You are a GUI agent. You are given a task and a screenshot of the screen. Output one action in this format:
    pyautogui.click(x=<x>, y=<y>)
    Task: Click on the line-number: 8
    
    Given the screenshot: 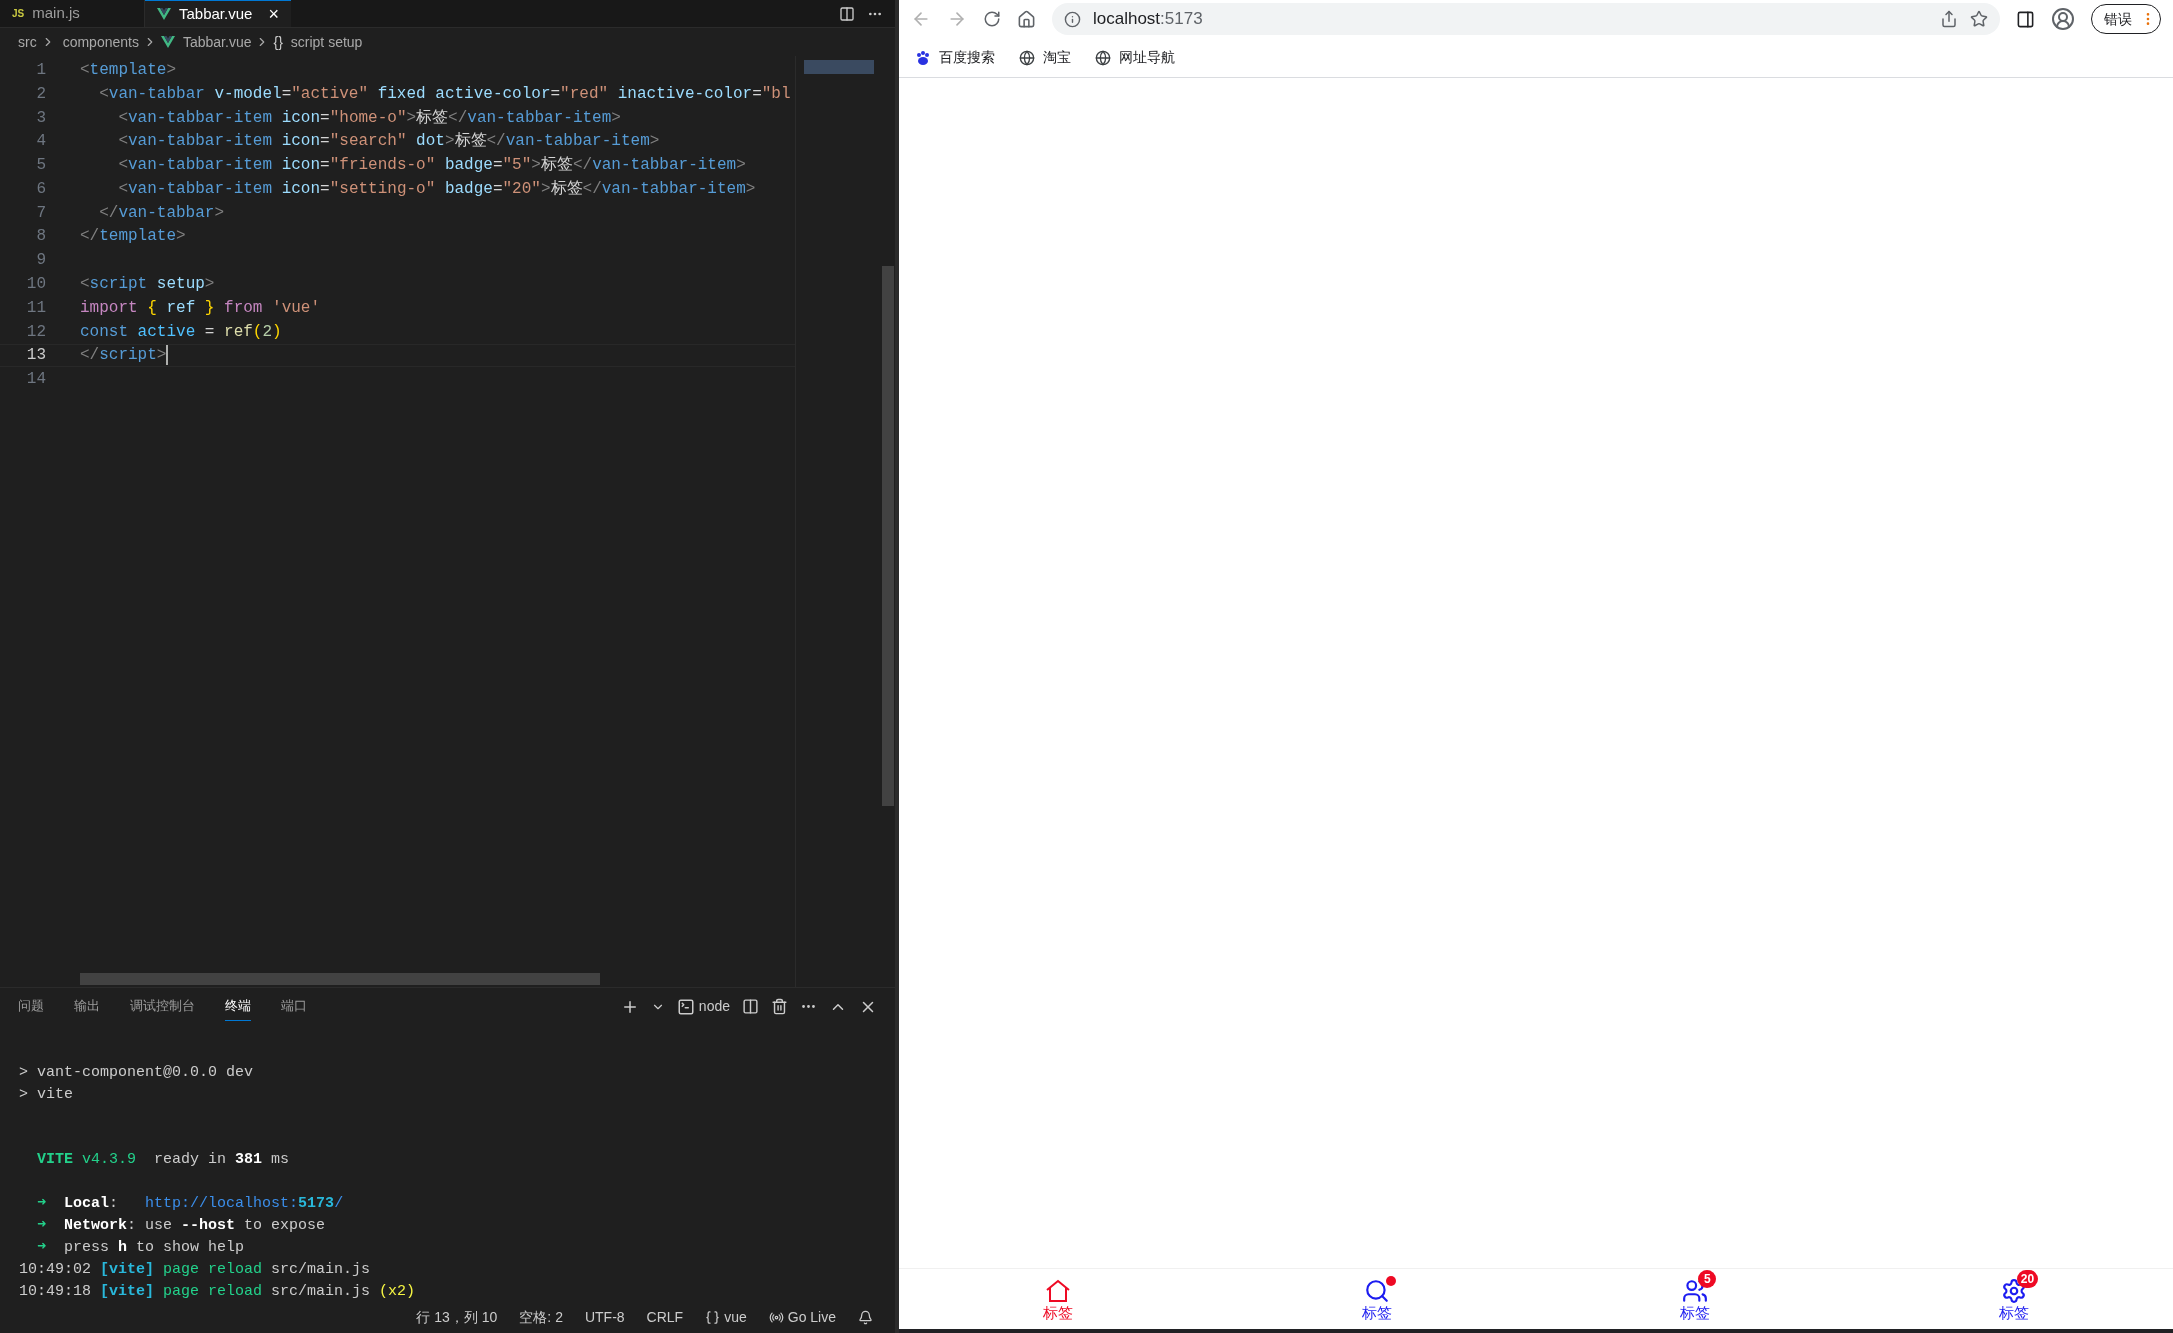 What is the action you would take?
    pyautogui.click(x=40, y=237)
    